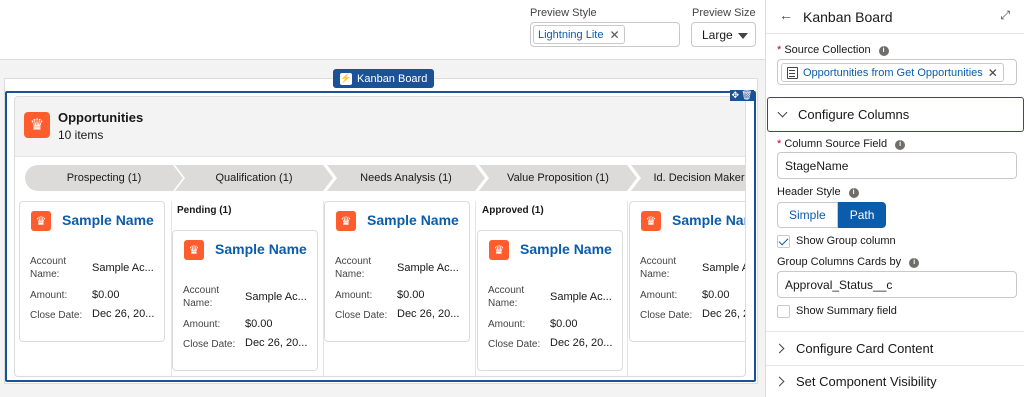  Describe the element at coordinates (104, 178) in the screenshot. I see `stage-prospecting: Prospecting (1)` at that location.